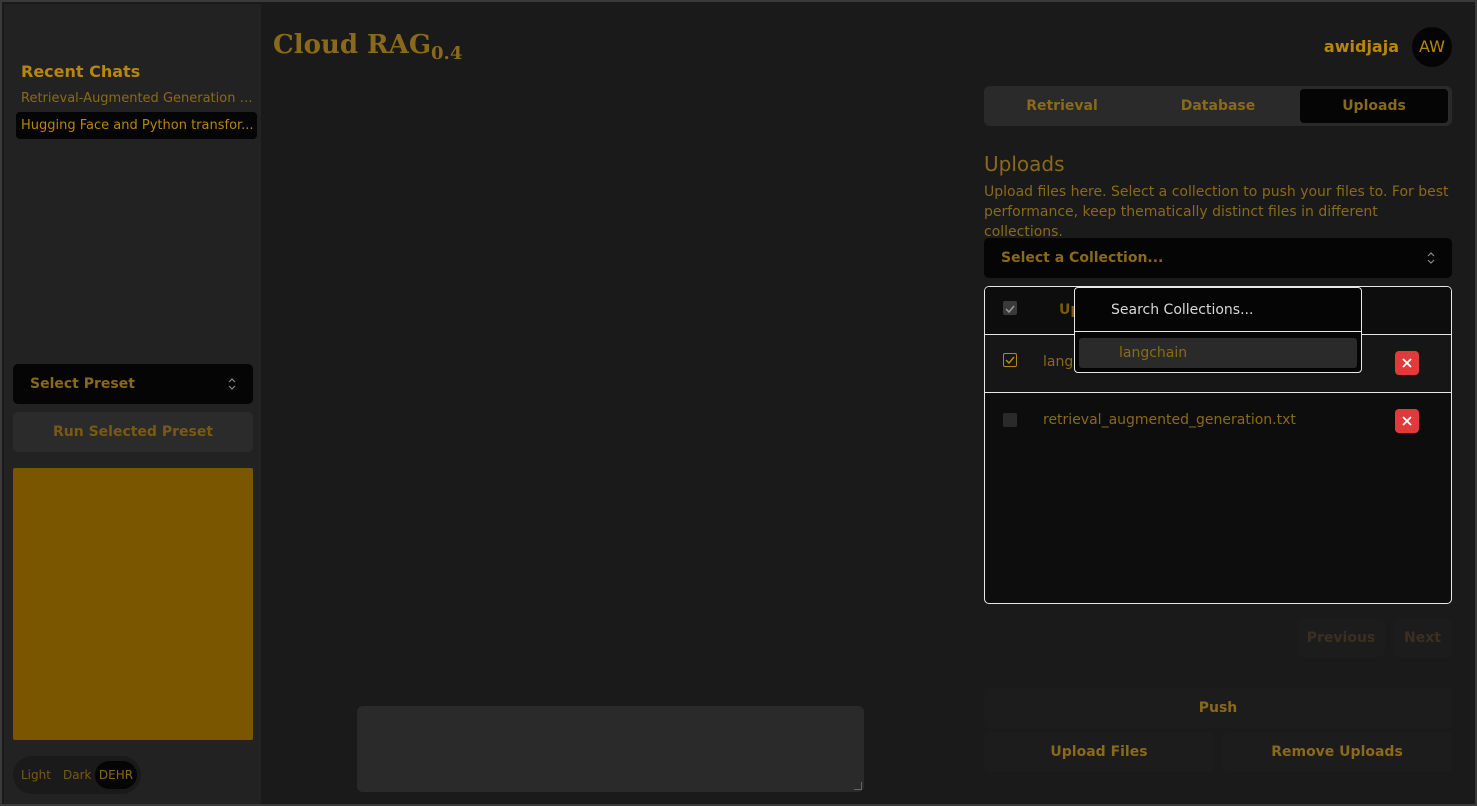  What do you see at coordinates (1361, 46) in the screenshot?
I see `user-name: awidjaja` at bounding box center [1361, 46].